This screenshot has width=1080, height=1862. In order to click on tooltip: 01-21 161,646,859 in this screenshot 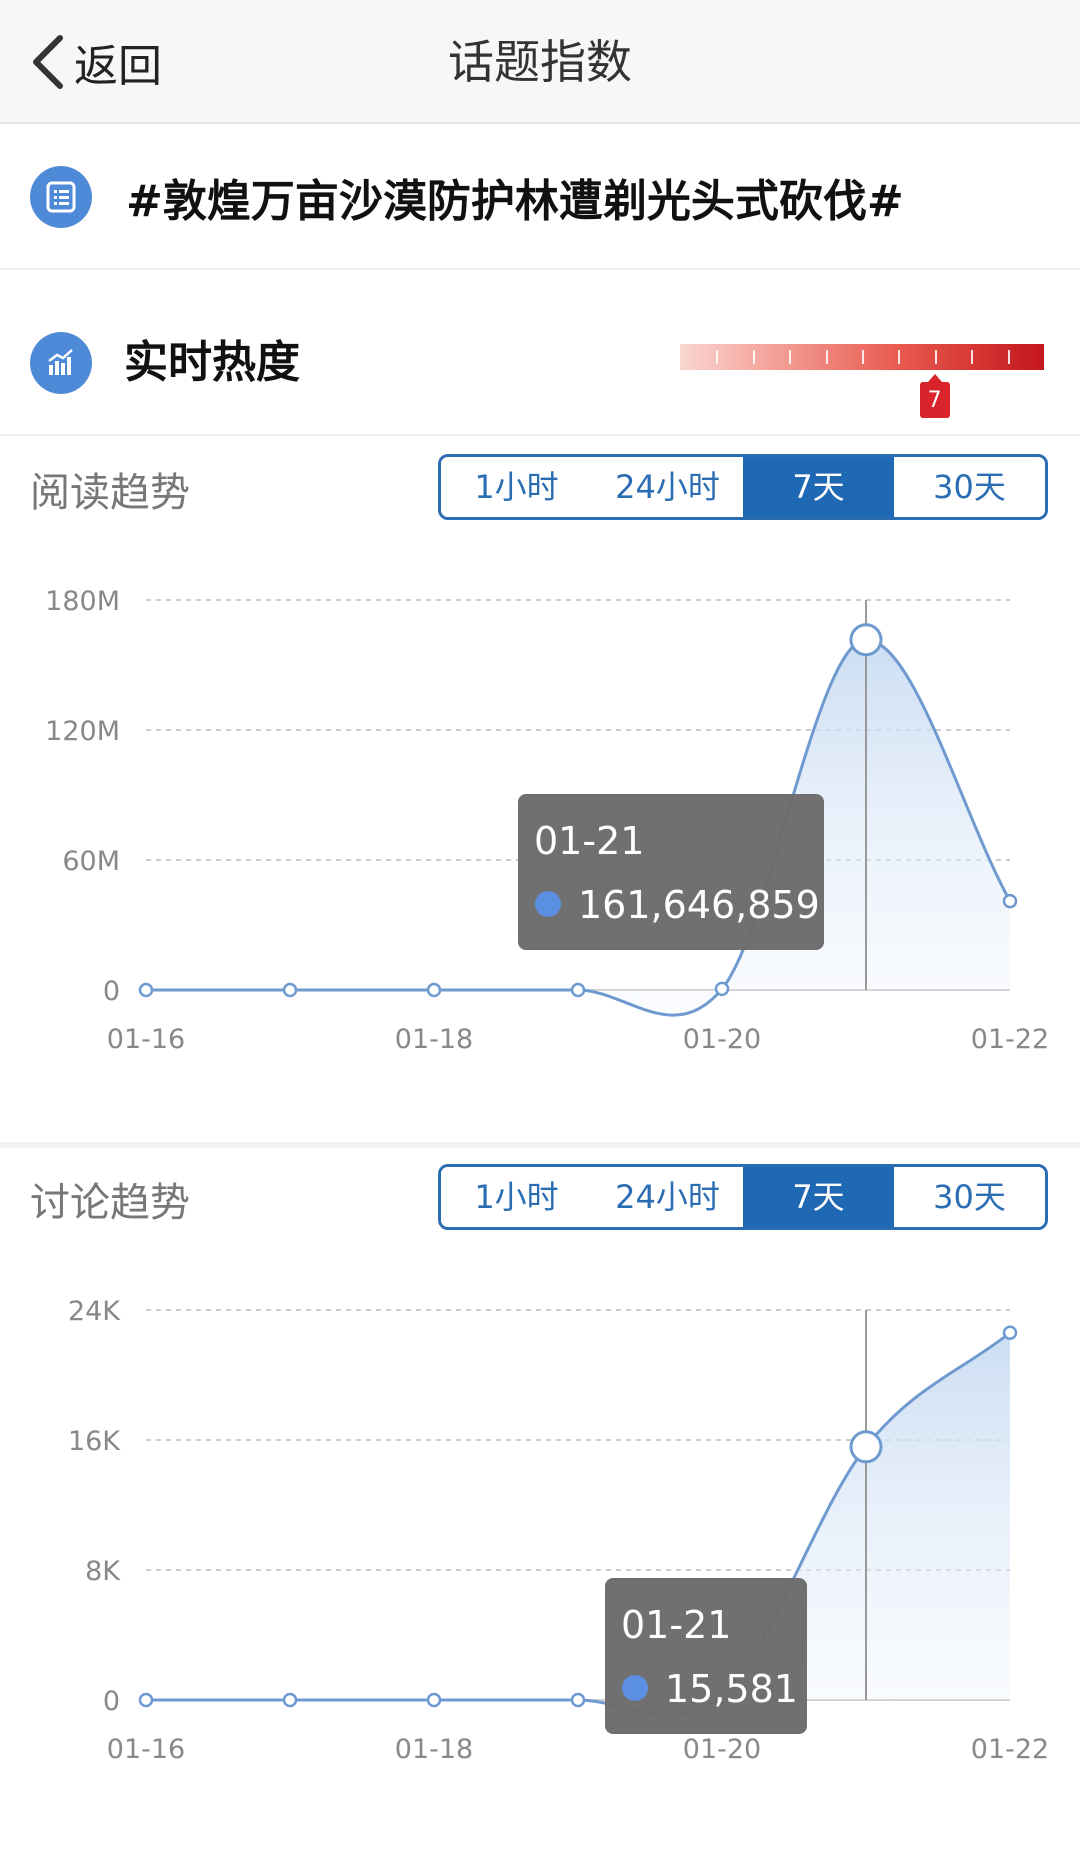, I will do `click(671, 872)`.